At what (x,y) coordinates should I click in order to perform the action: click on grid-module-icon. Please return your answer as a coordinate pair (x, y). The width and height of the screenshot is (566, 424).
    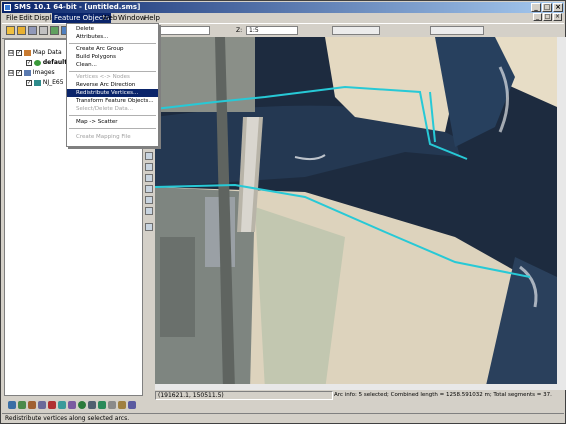
    Looking at the image, I should click on (22, 405).